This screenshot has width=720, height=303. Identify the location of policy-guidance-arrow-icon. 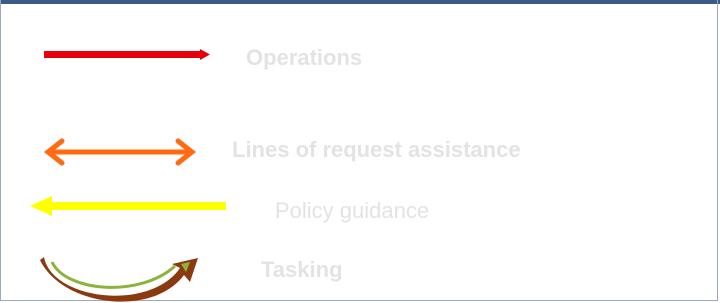
(128, 206).